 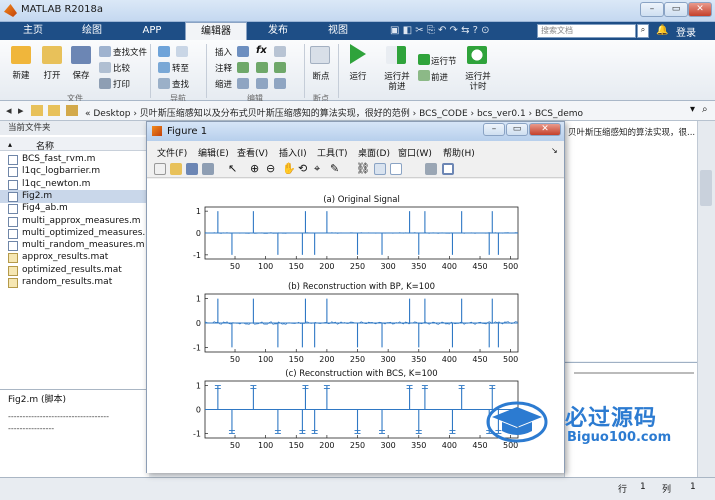 I want to click on goto-button: 转至, so click(x=180, y=68).